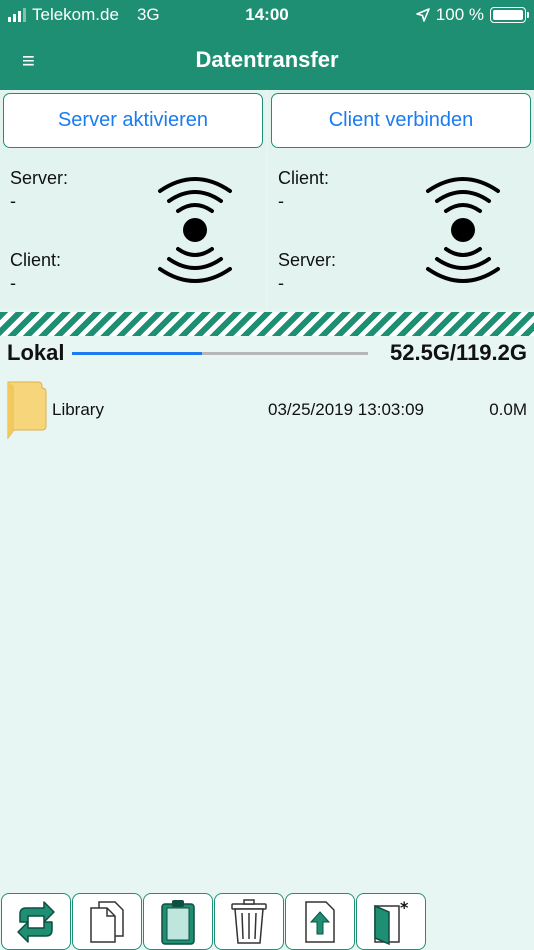  I want to click on client-panel: Client verbinden Client: - Server: -, so click(401, 200).